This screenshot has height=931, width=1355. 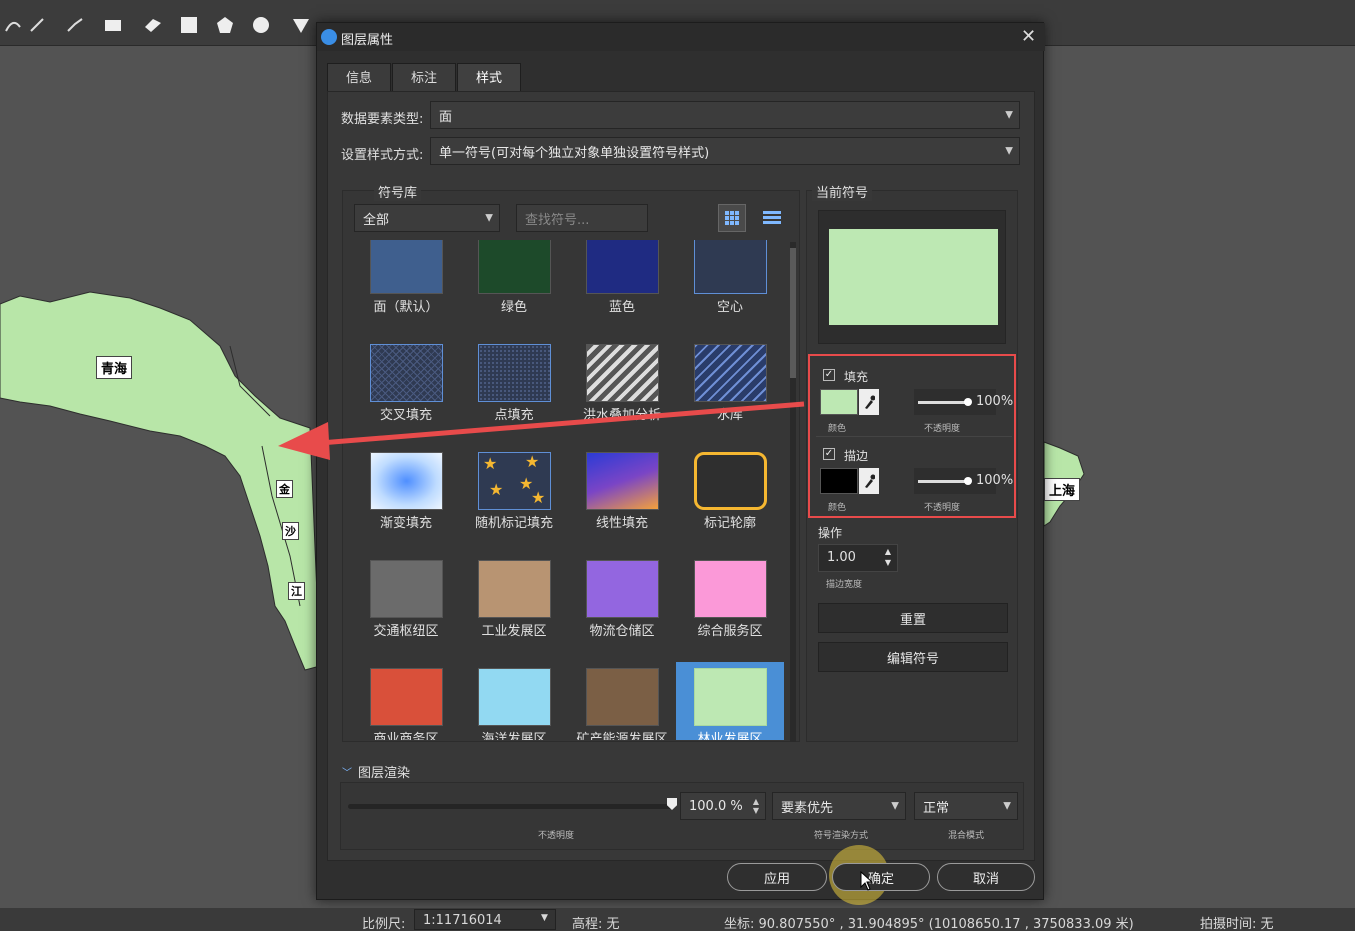 What do you see at coordinates (913, 277) in the screenshot?
I see `symbol-preview` at bounding box center [913, 277].